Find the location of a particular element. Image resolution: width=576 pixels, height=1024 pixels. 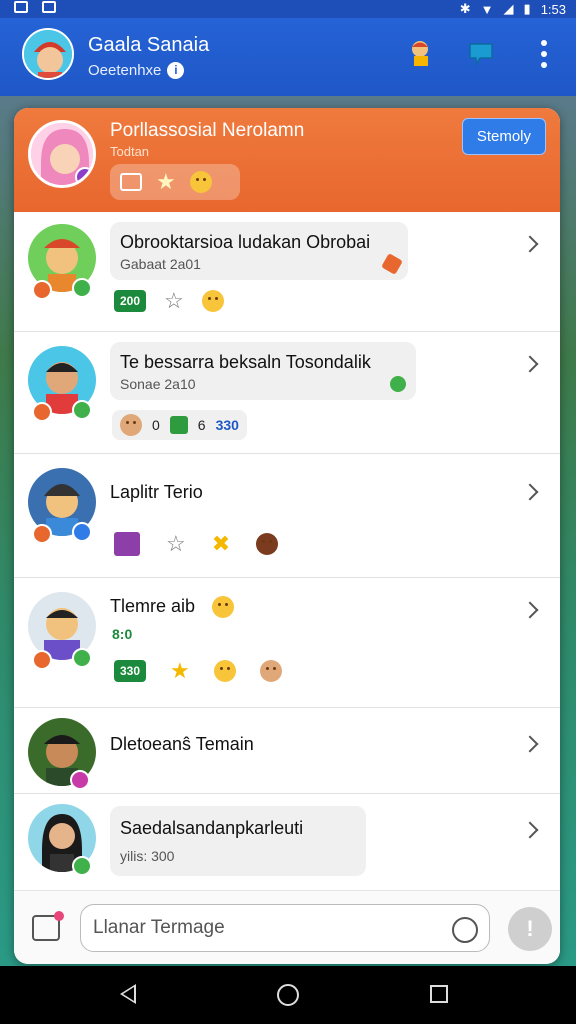

grid-icon is located at coordinates (131, 182).